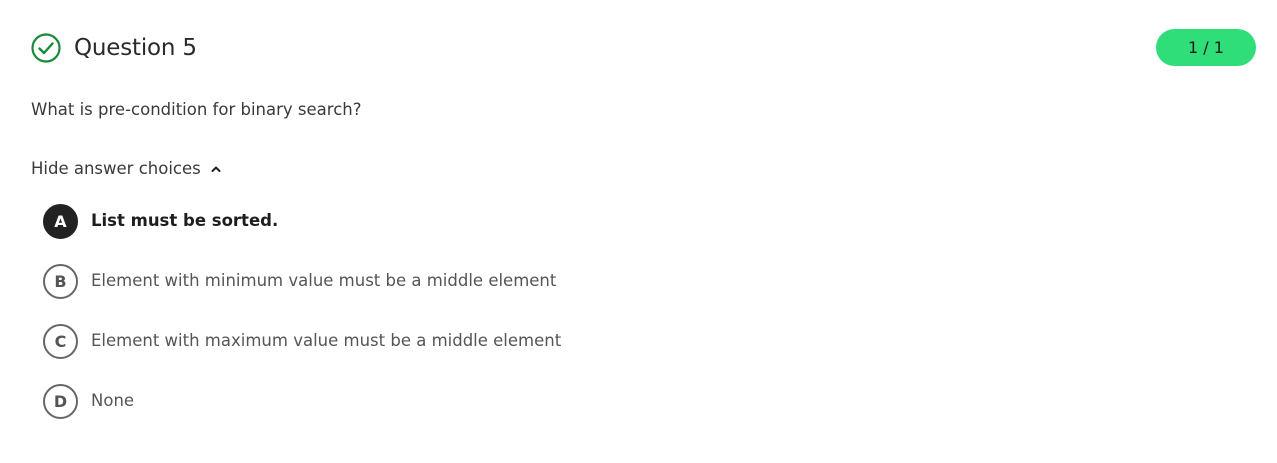 Image resolution: width=1277 pixels, height=463 pixels. I want to click on question-prompt: What is pre-condition for binary search?, so click(196, 109).